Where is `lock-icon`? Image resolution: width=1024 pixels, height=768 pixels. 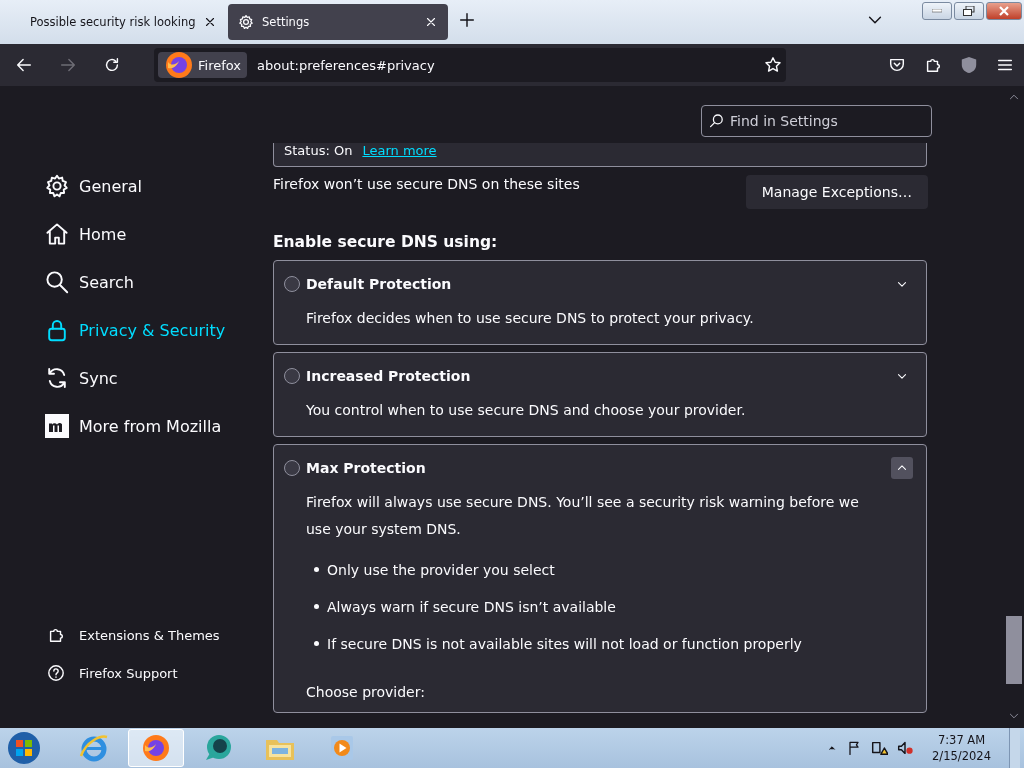 lock-icon is located at coordinates (57, 330).